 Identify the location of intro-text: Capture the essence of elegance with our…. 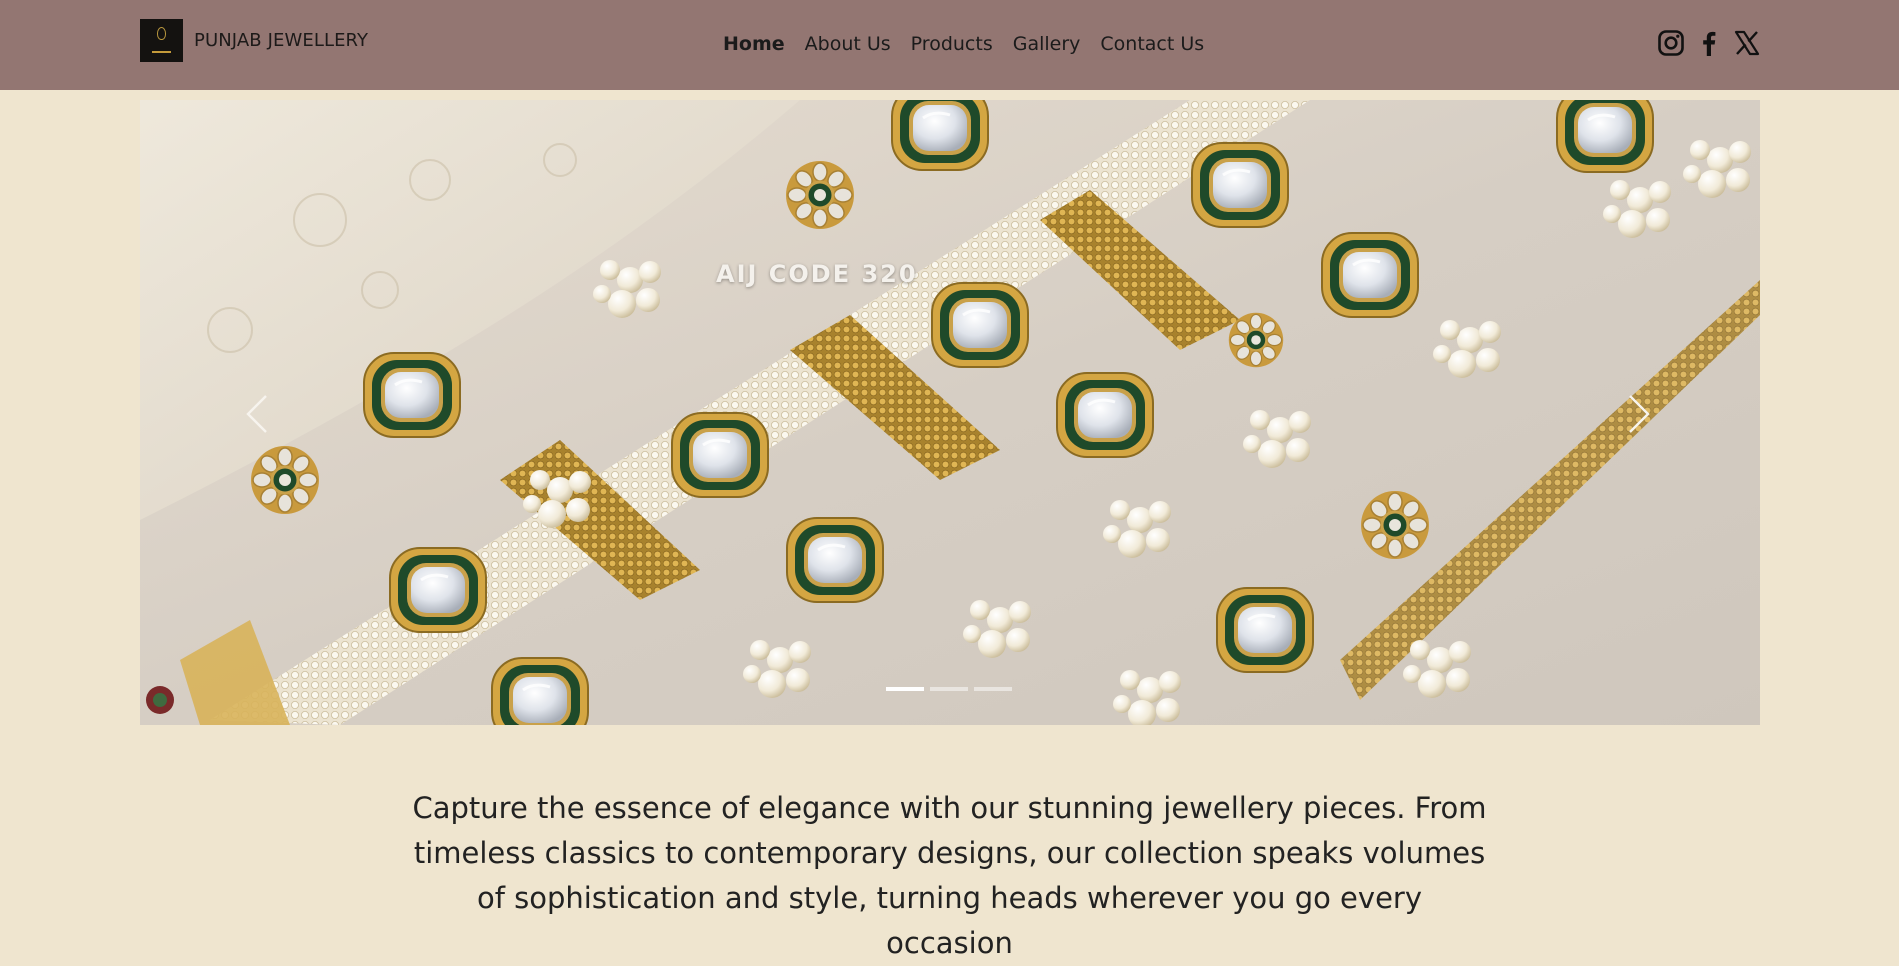
(949, 875).